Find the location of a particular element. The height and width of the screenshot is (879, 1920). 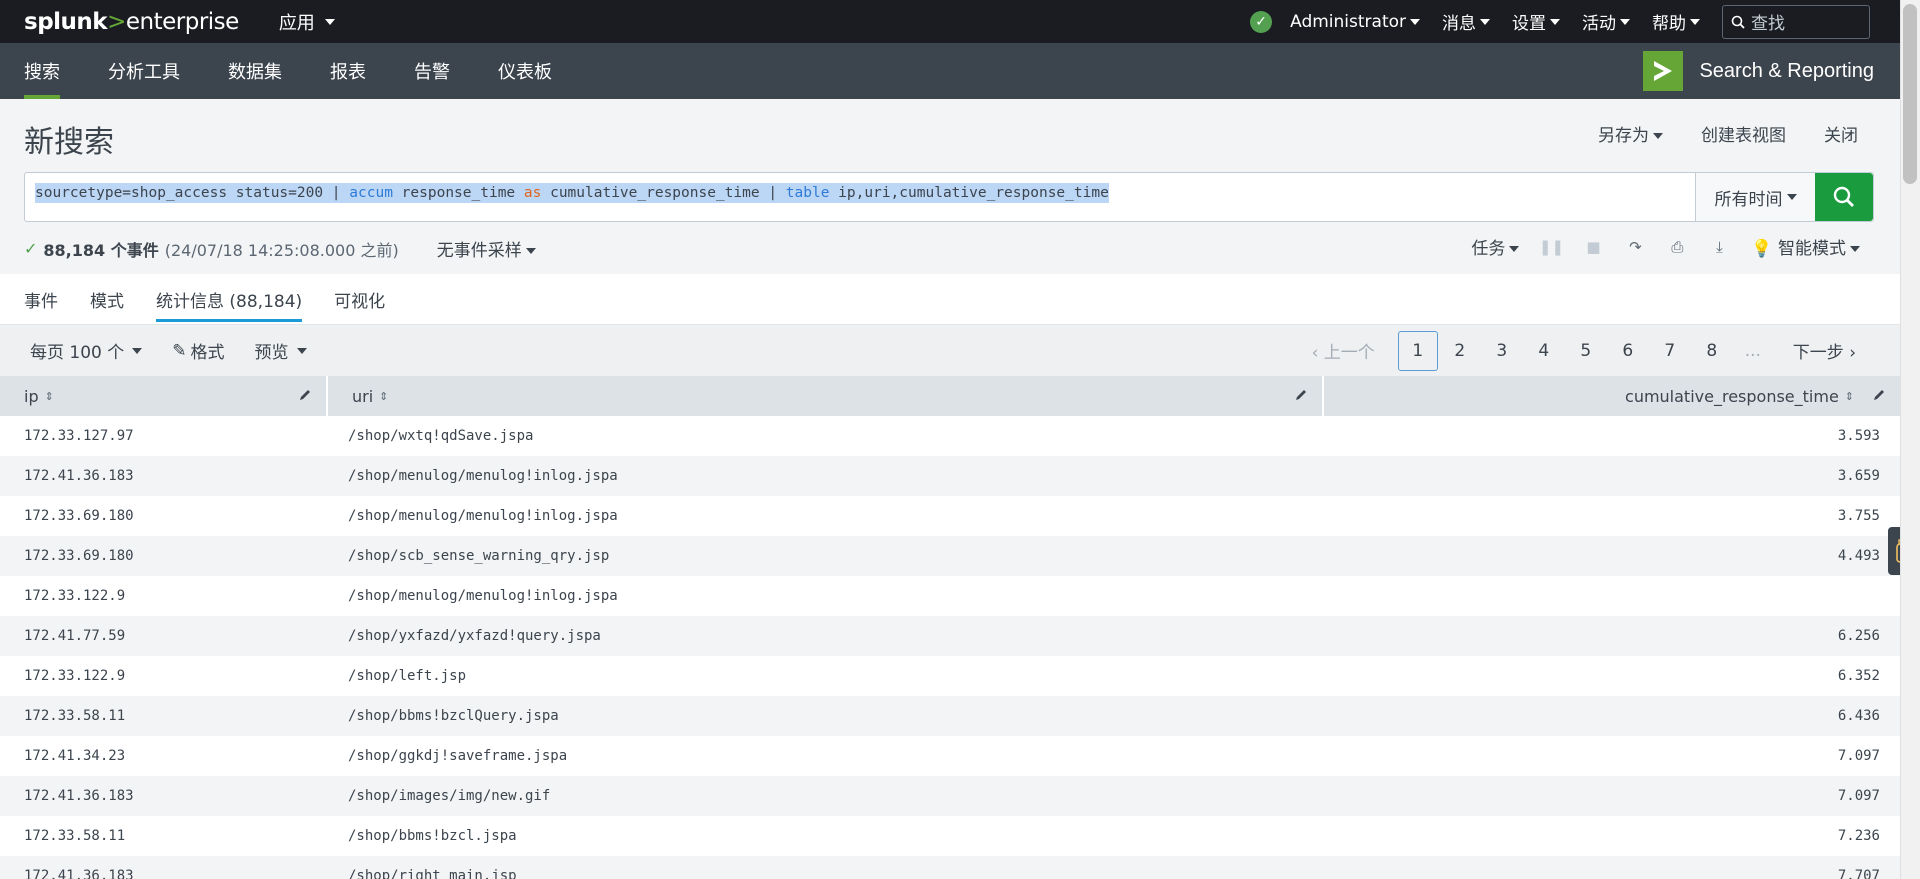

tab-events: 事件 is located at coordinates (41, 299).